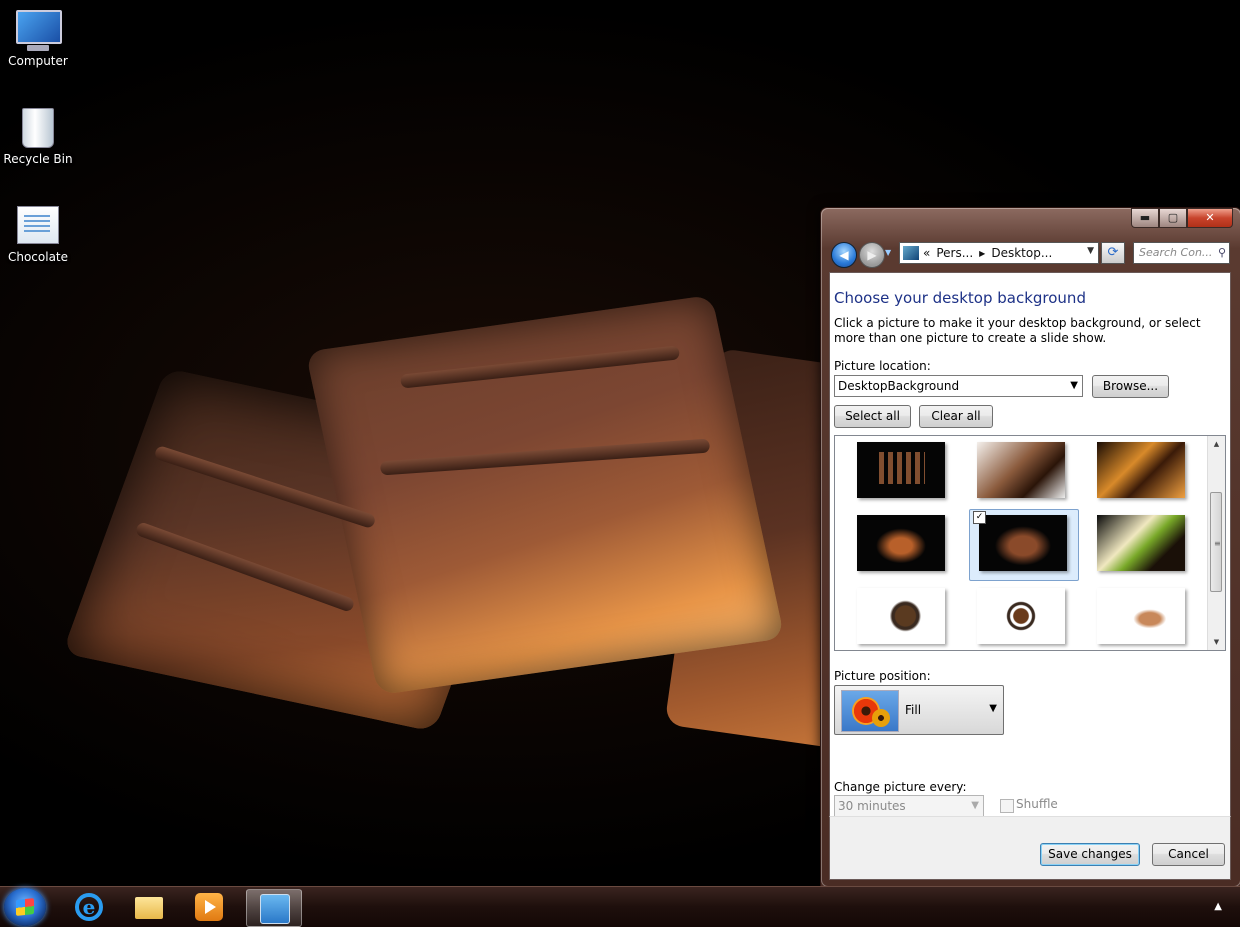  I want to click on internet-explorer-icon: e, so click(89, 907).